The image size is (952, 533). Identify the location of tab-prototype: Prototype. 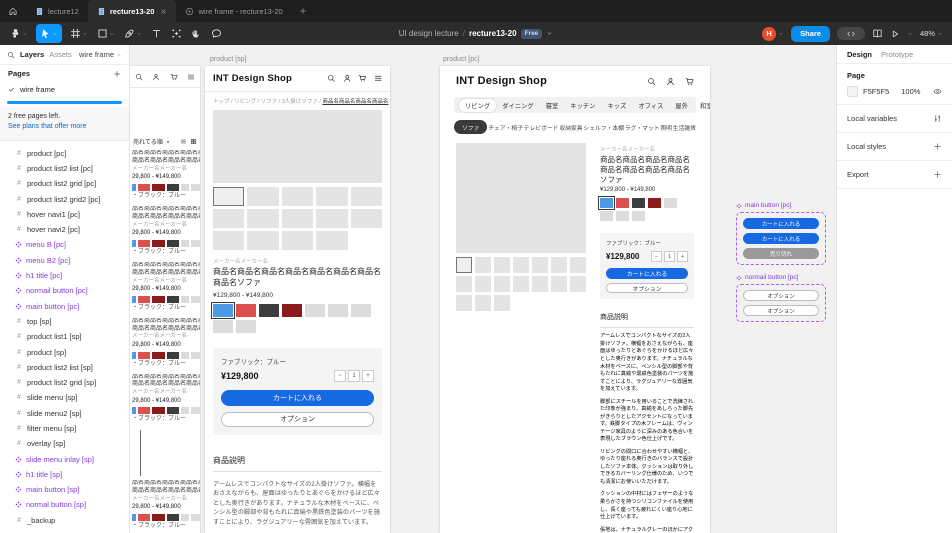
(897, 54).